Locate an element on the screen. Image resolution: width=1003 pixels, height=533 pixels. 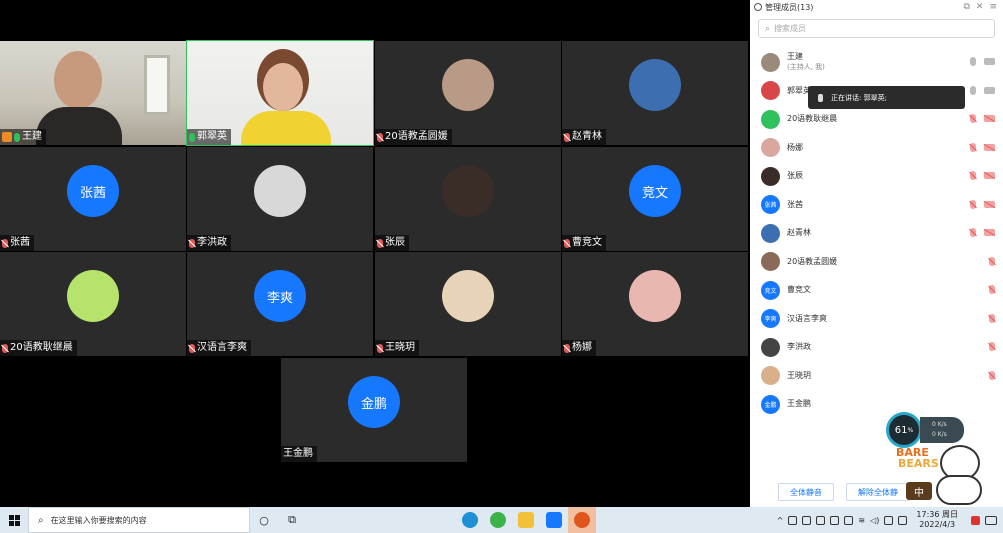
participant-name: 赵青林 is located at coordinates (587, 136).